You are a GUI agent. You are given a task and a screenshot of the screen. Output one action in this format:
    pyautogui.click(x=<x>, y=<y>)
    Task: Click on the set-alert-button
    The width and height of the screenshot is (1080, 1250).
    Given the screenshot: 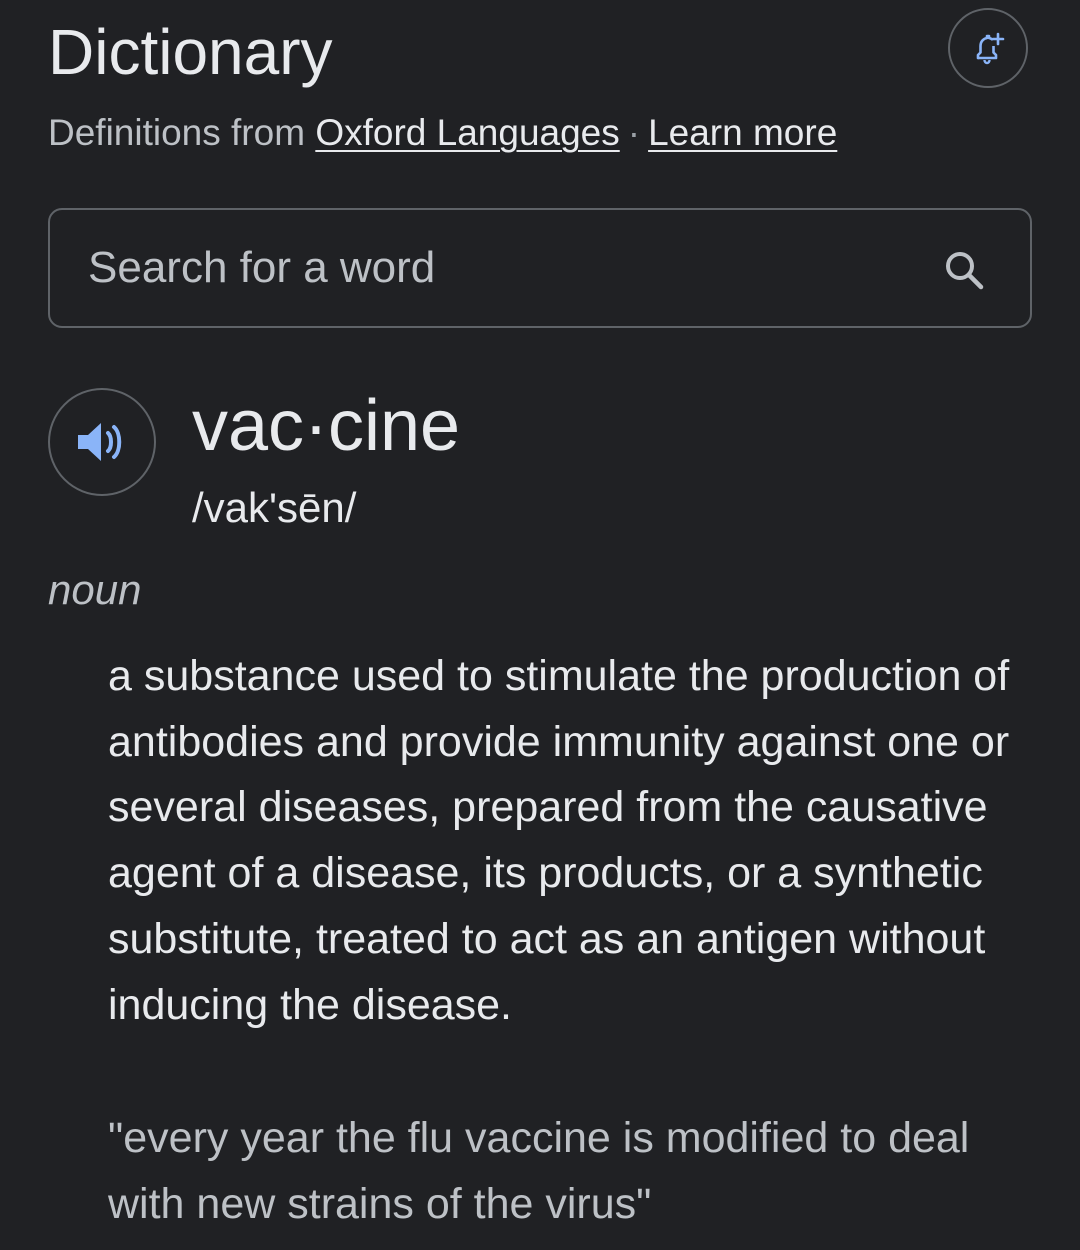 What is the action you would take?
    pyautogui.click(x=988, y=48)
    